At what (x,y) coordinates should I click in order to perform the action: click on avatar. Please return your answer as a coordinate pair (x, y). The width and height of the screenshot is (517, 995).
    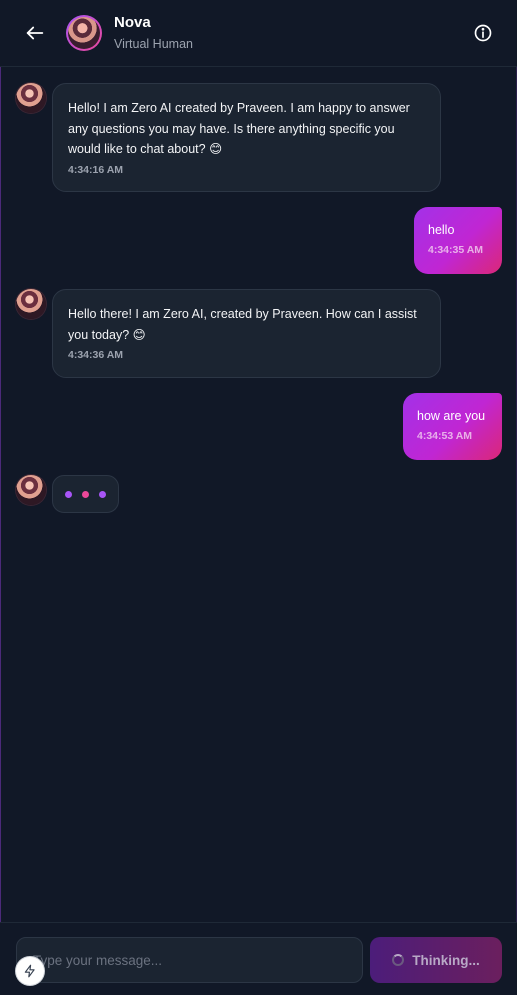
    Looking at the image, I should click on (84, 33).